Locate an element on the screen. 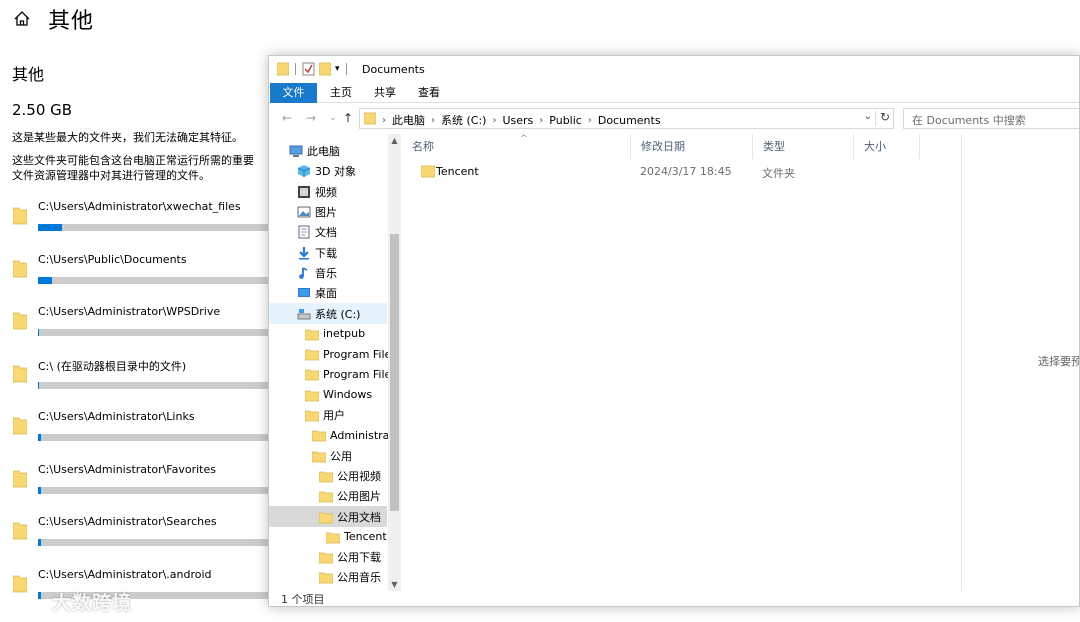 The width and height of the screenshot is (1080, 622). file-modified: 2024/3/17 18:45 is located at coordinates (686, 171).